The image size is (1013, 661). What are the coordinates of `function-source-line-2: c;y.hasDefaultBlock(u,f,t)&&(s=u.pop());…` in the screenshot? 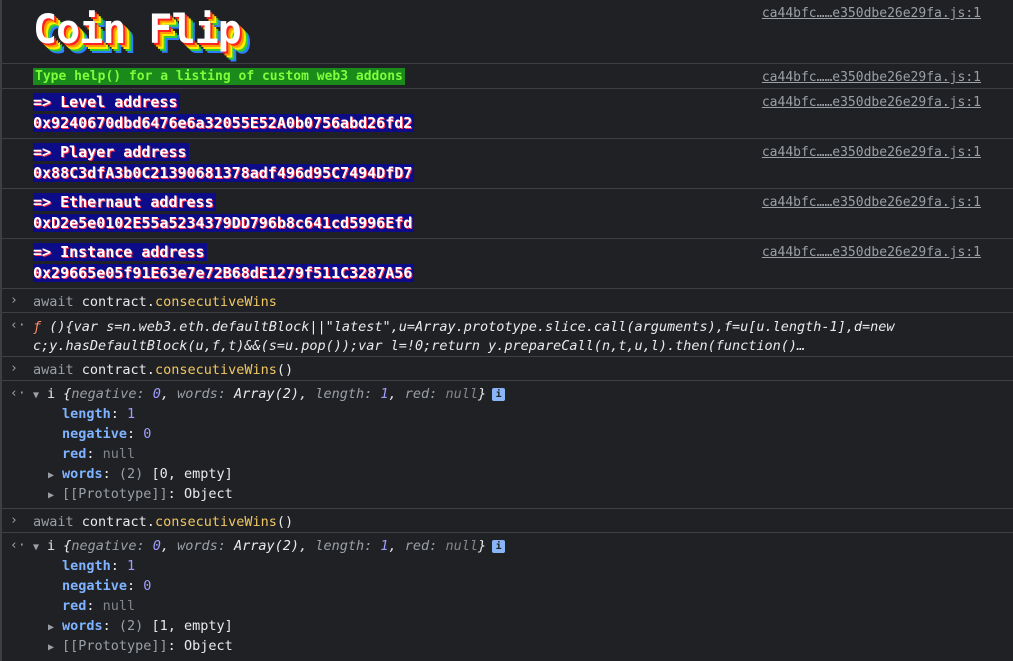 It's located at (419, 346).